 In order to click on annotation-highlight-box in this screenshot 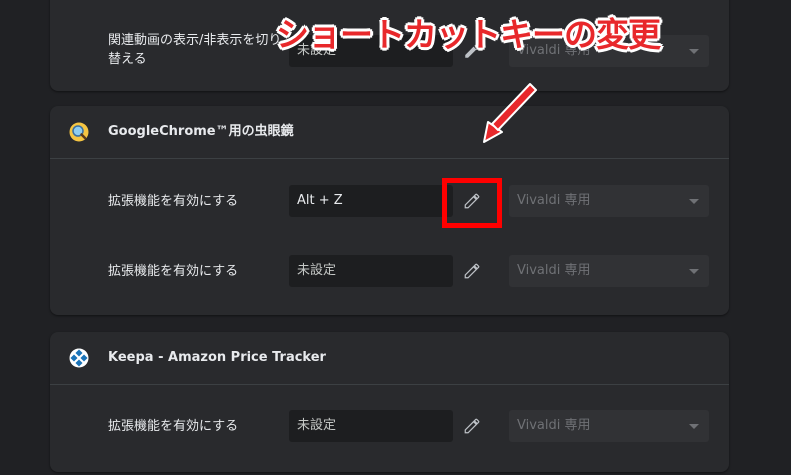, I will do `click(472, 203)`.